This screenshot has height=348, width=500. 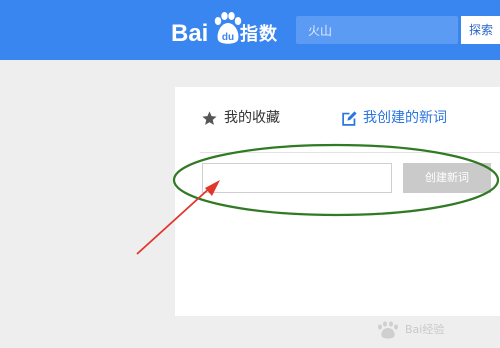 What do you see at coordinates (405, 118) in the screenshot?
I see `tab-my-created-words-label: 我创建的新词` at bounding box center [405, 118].